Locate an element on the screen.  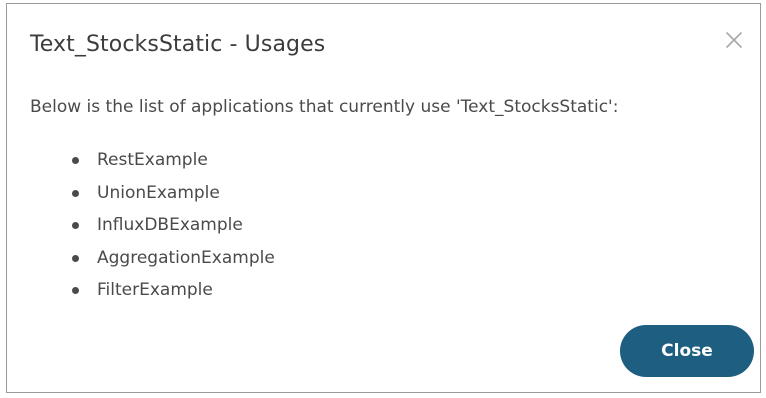
list-item: InfluxDBExample is located at coordinates (157, 225).